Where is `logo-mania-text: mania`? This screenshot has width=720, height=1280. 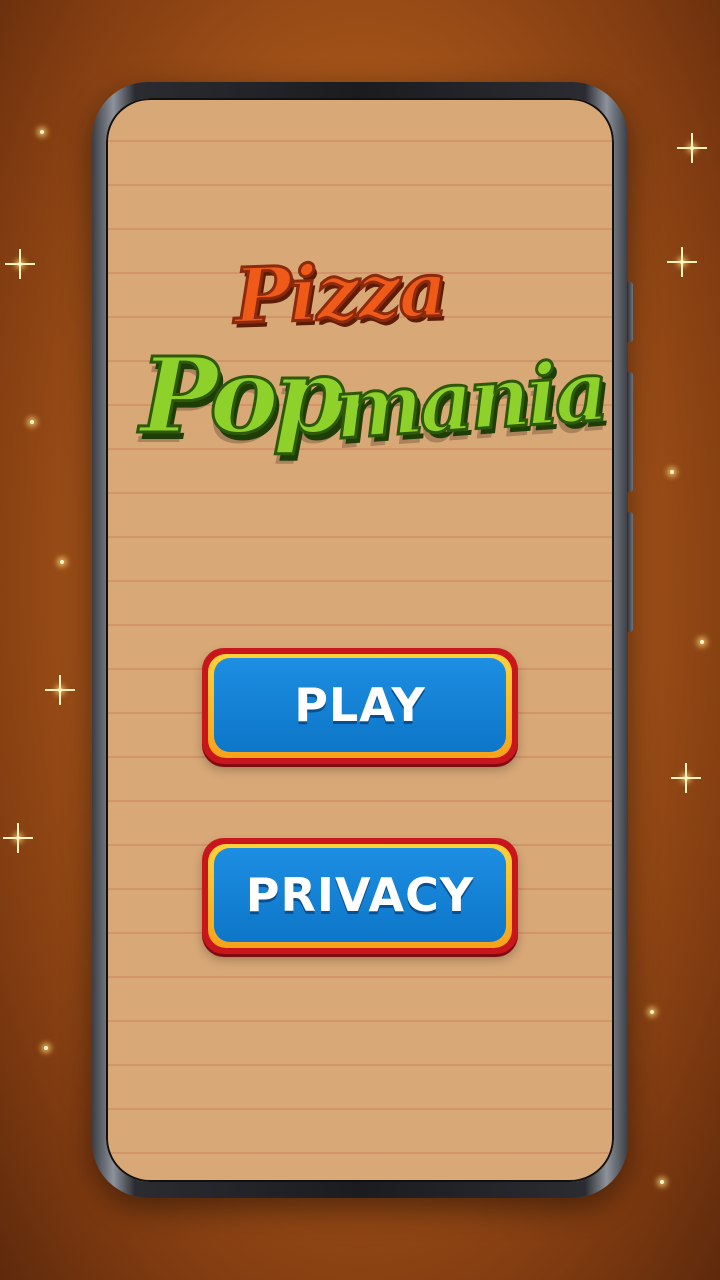
logo-mania-text: mania is located at coordinates (469, 399).